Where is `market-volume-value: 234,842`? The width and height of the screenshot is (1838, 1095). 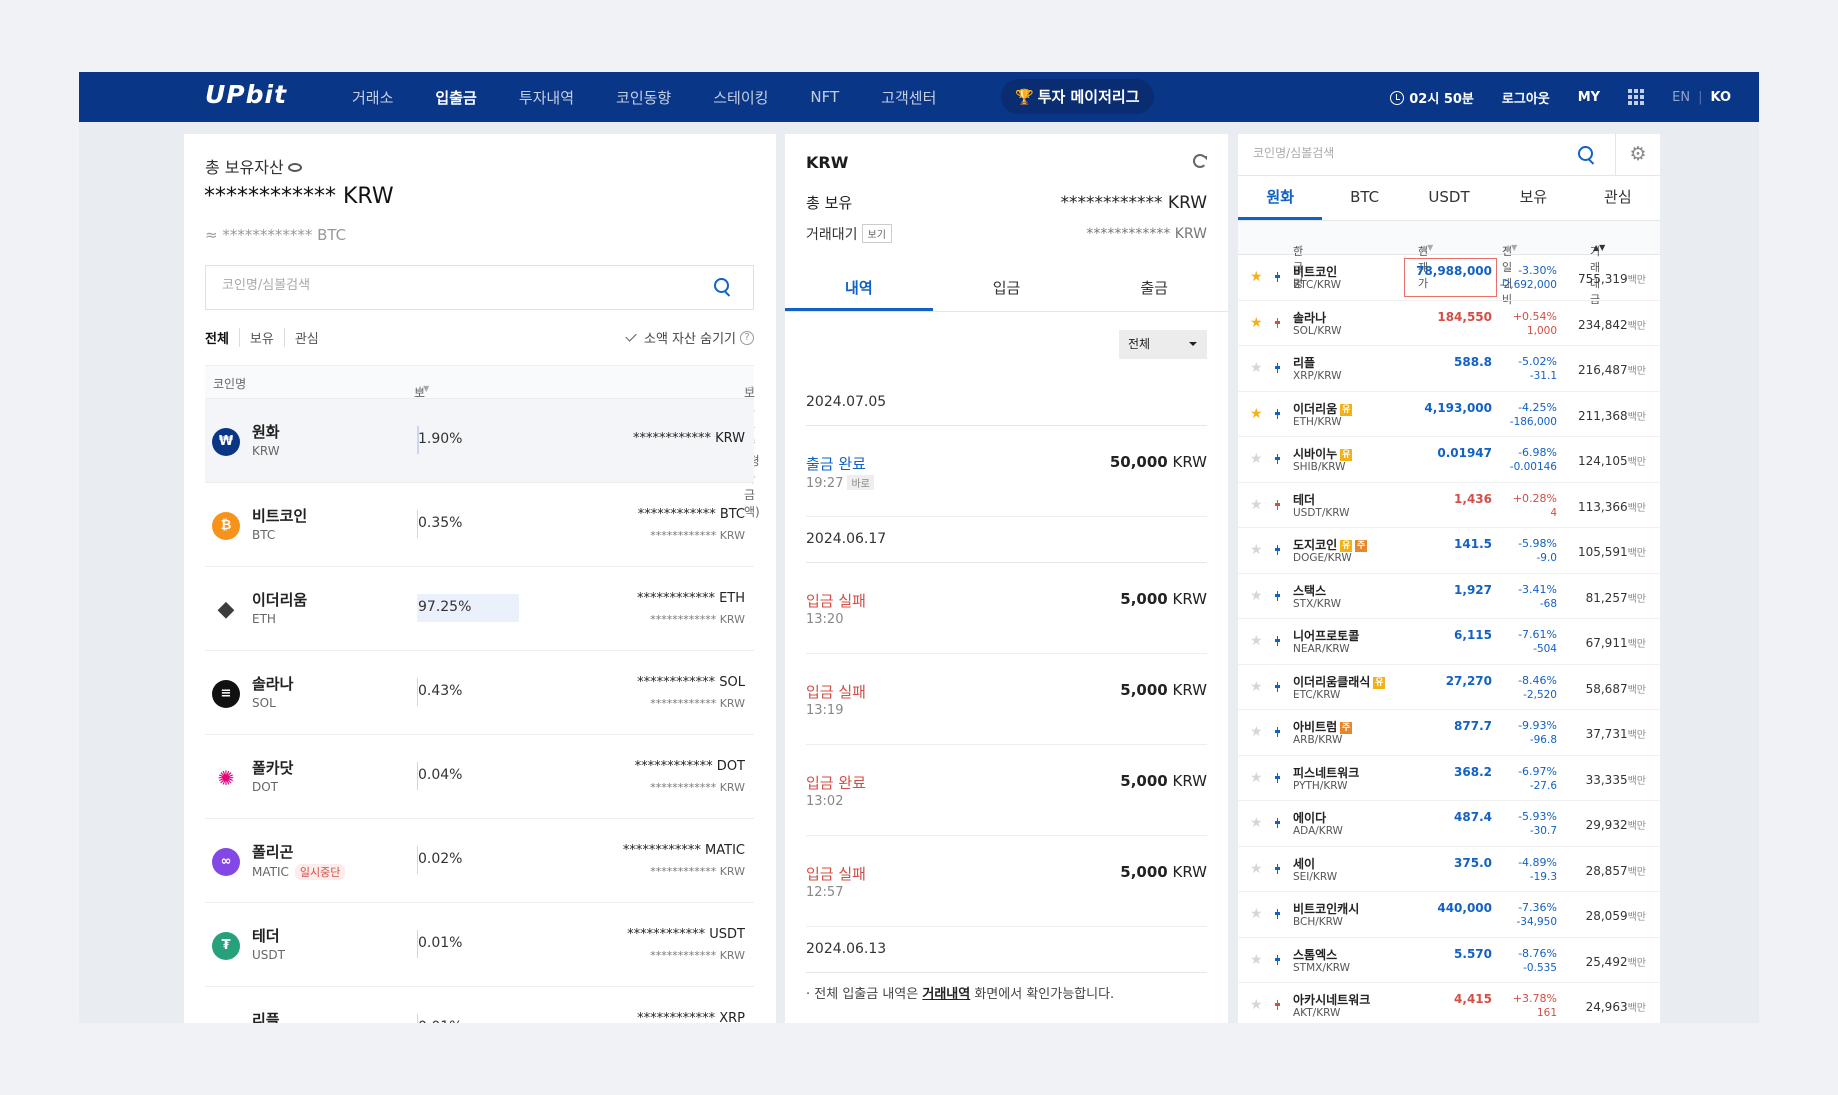 market-volume-value: 234,842 is located at coordinates (1602, 324).